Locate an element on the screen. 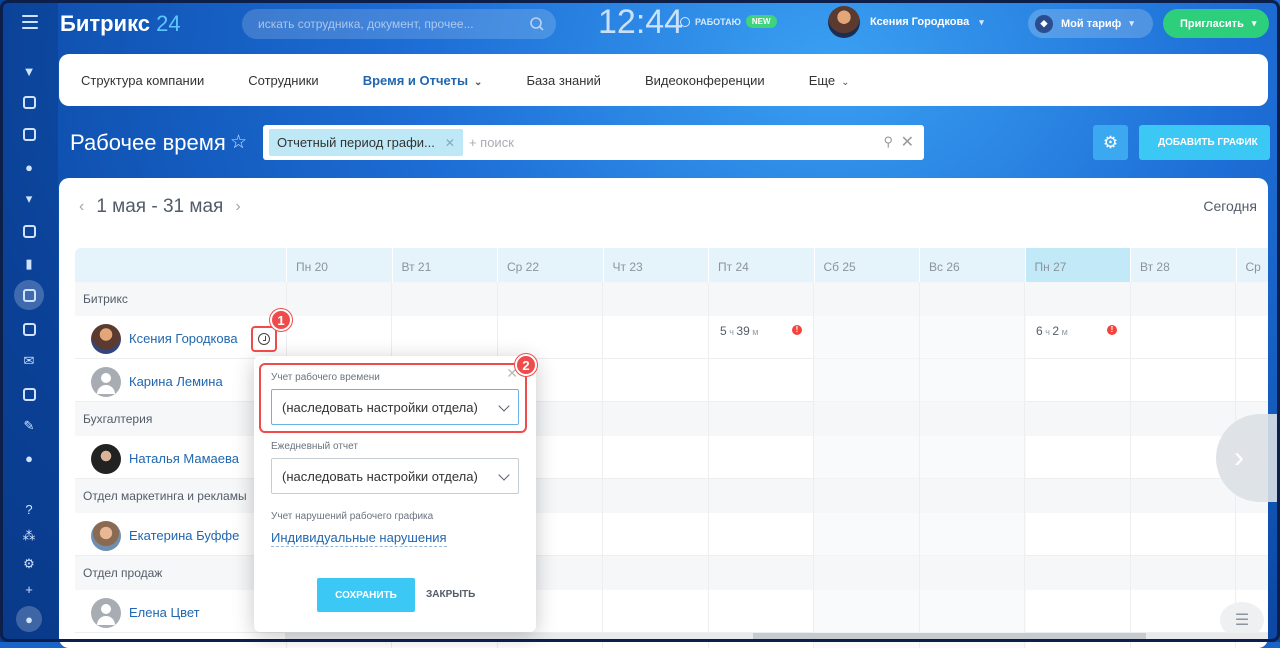  filter-placeholder: + поиск is located at coordinates (491, 142).